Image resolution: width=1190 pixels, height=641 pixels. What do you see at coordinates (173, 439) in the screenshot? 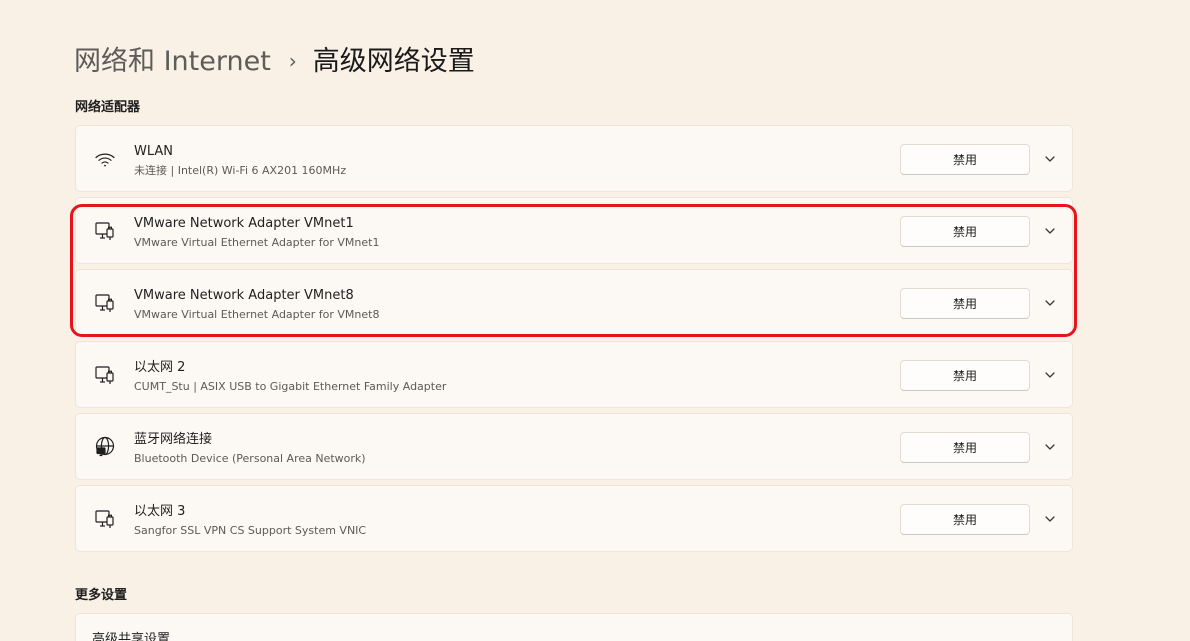
I see `adapter-name: 蓝牙网络连接` at bounding box center [173, 439].